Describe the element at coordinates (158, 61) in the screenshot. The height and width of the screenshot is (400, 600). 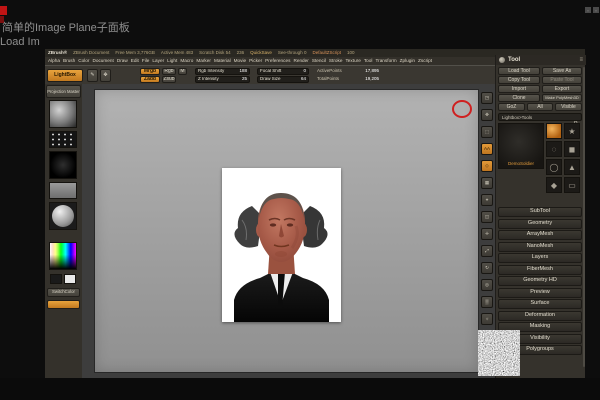
I see `menu-layer: Layer` at that location.